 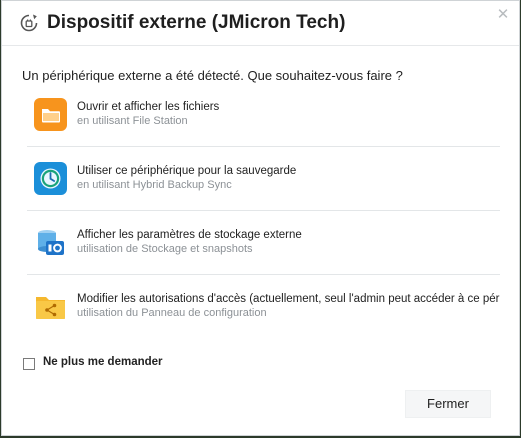 I want to click on option-subtitle: en utilisant Hybrid Backup Sync, so click(x=154, y=185).